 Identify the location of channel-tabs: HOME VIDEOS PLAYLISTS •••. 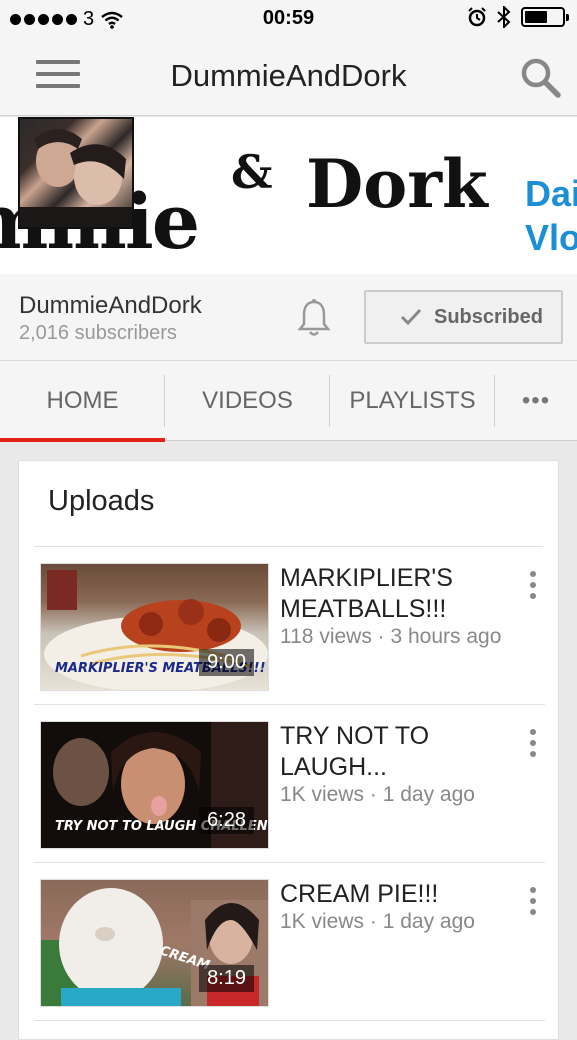
(288, 401).